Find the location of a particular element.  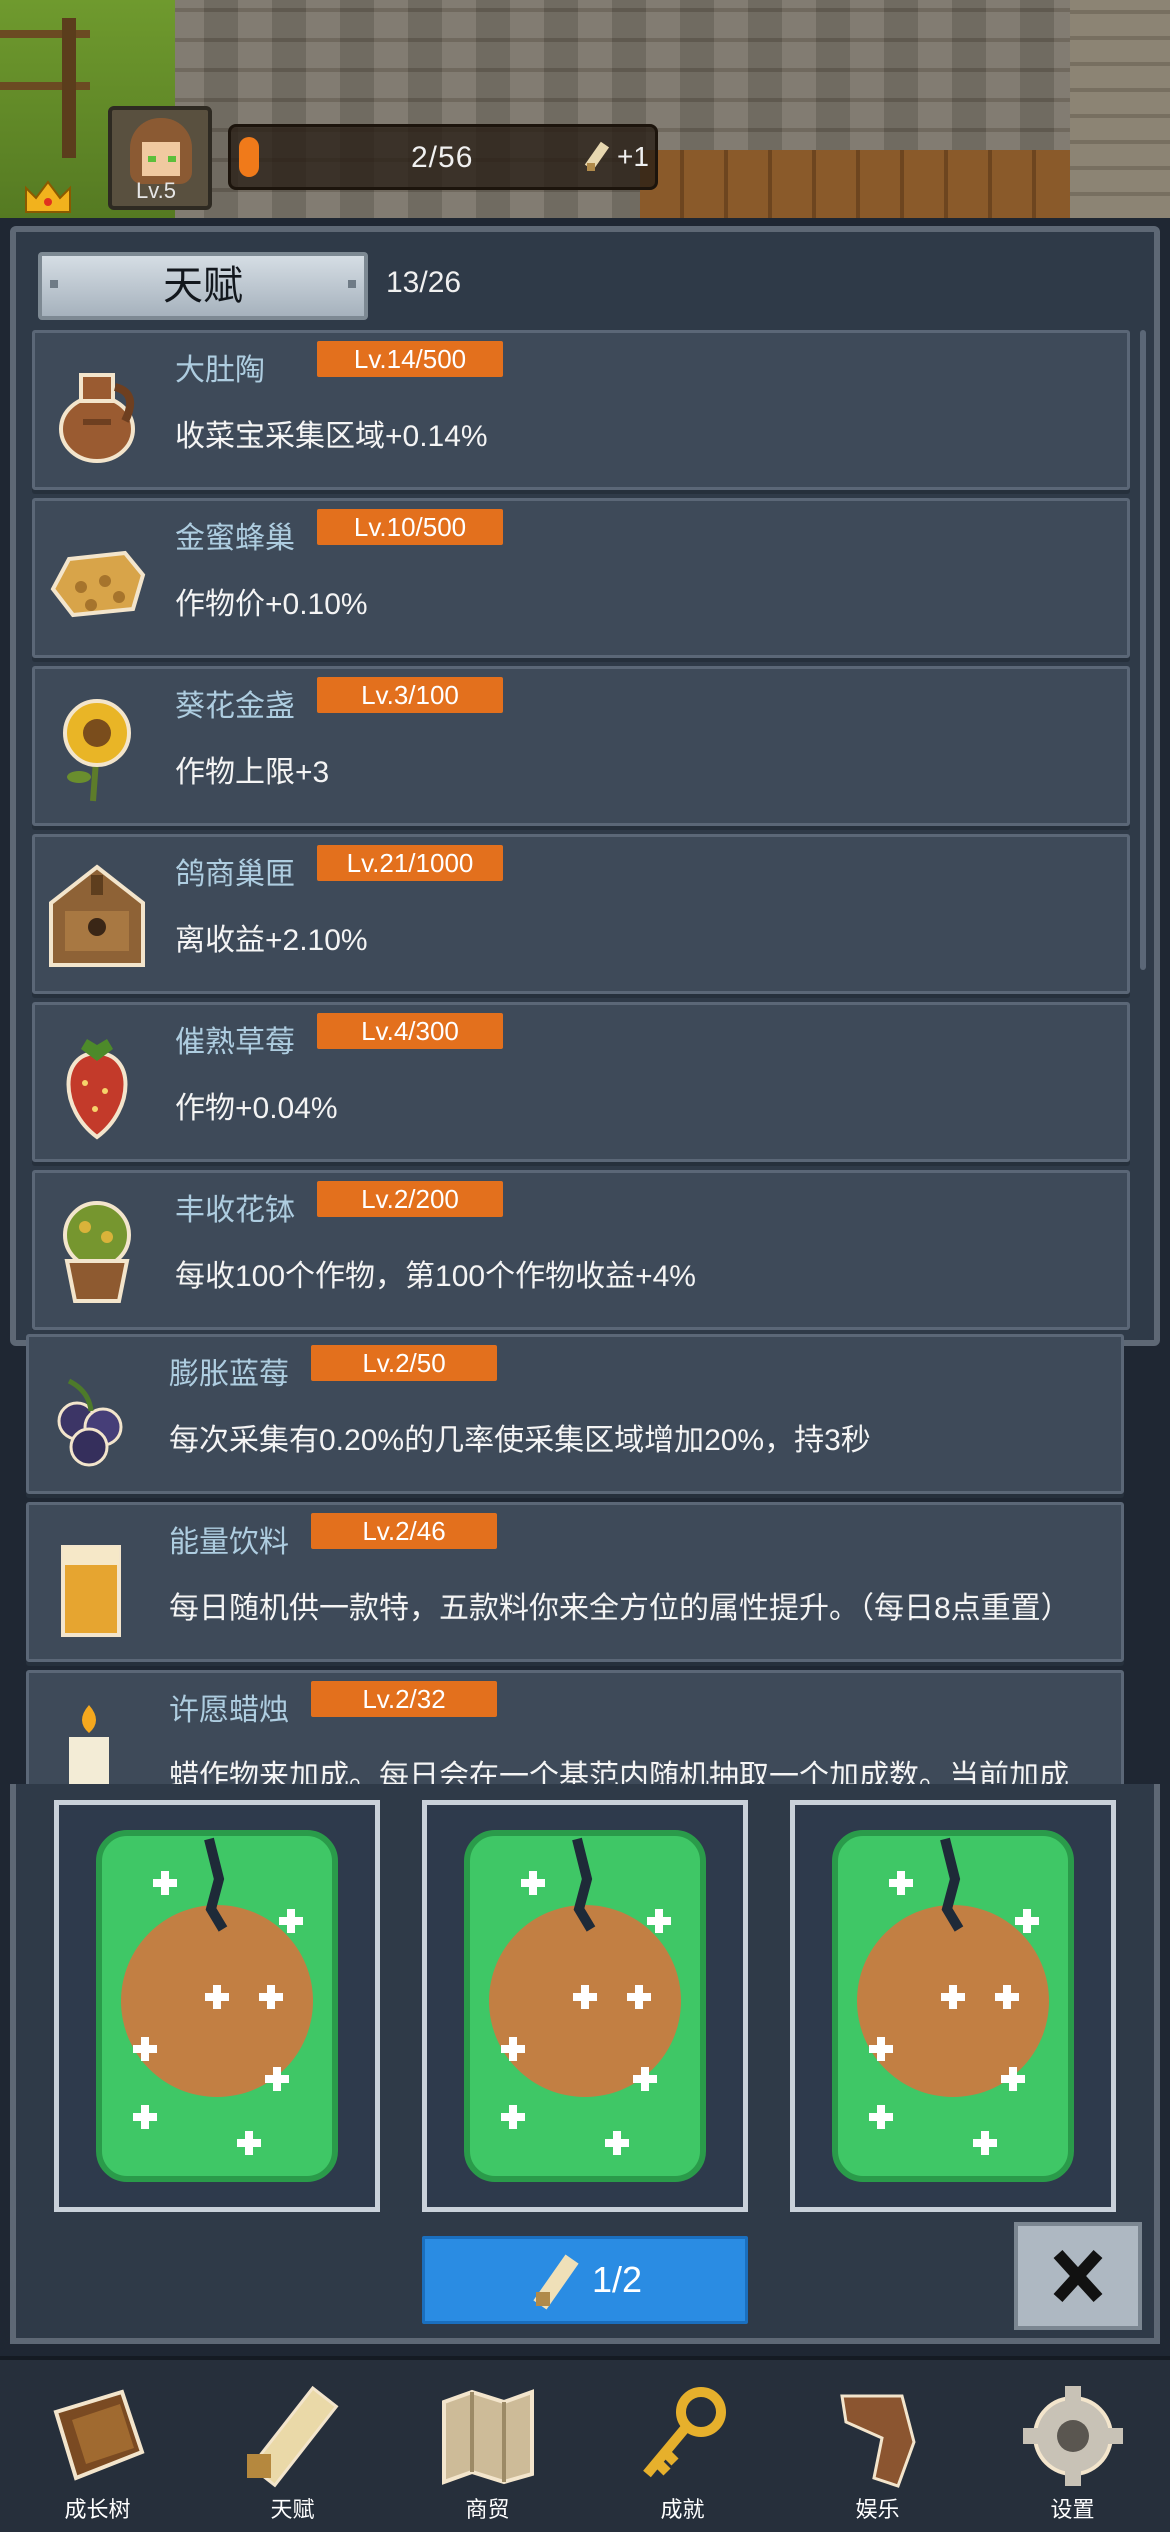

talent-card: 膨胀蓝莓 Lv.2/50 每次采集有0.20%的几率使采集区域增加20%，持3秒 is located at coordinates (575, 1414).